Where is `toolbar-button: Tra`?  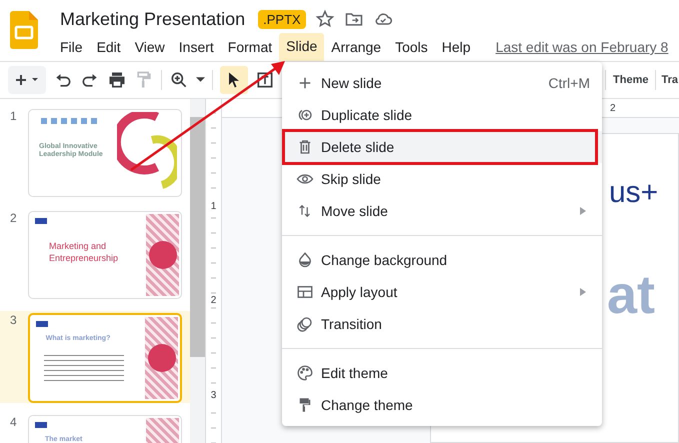 toolbar-button: Tra is located at coordinates (669, 80).